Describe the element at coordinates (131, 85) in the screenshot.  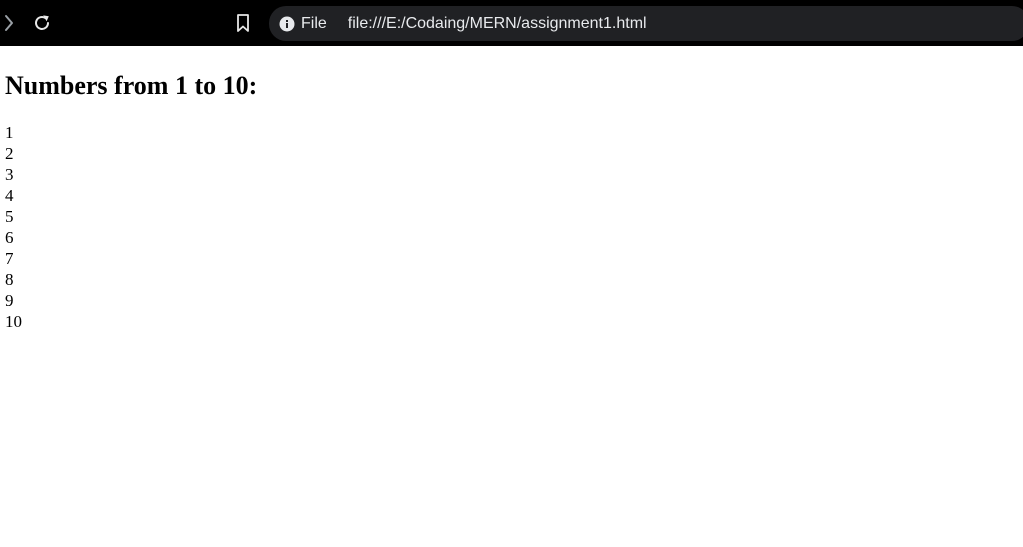
I see `page-heading: Numbers from 1 to 10:` at that location.